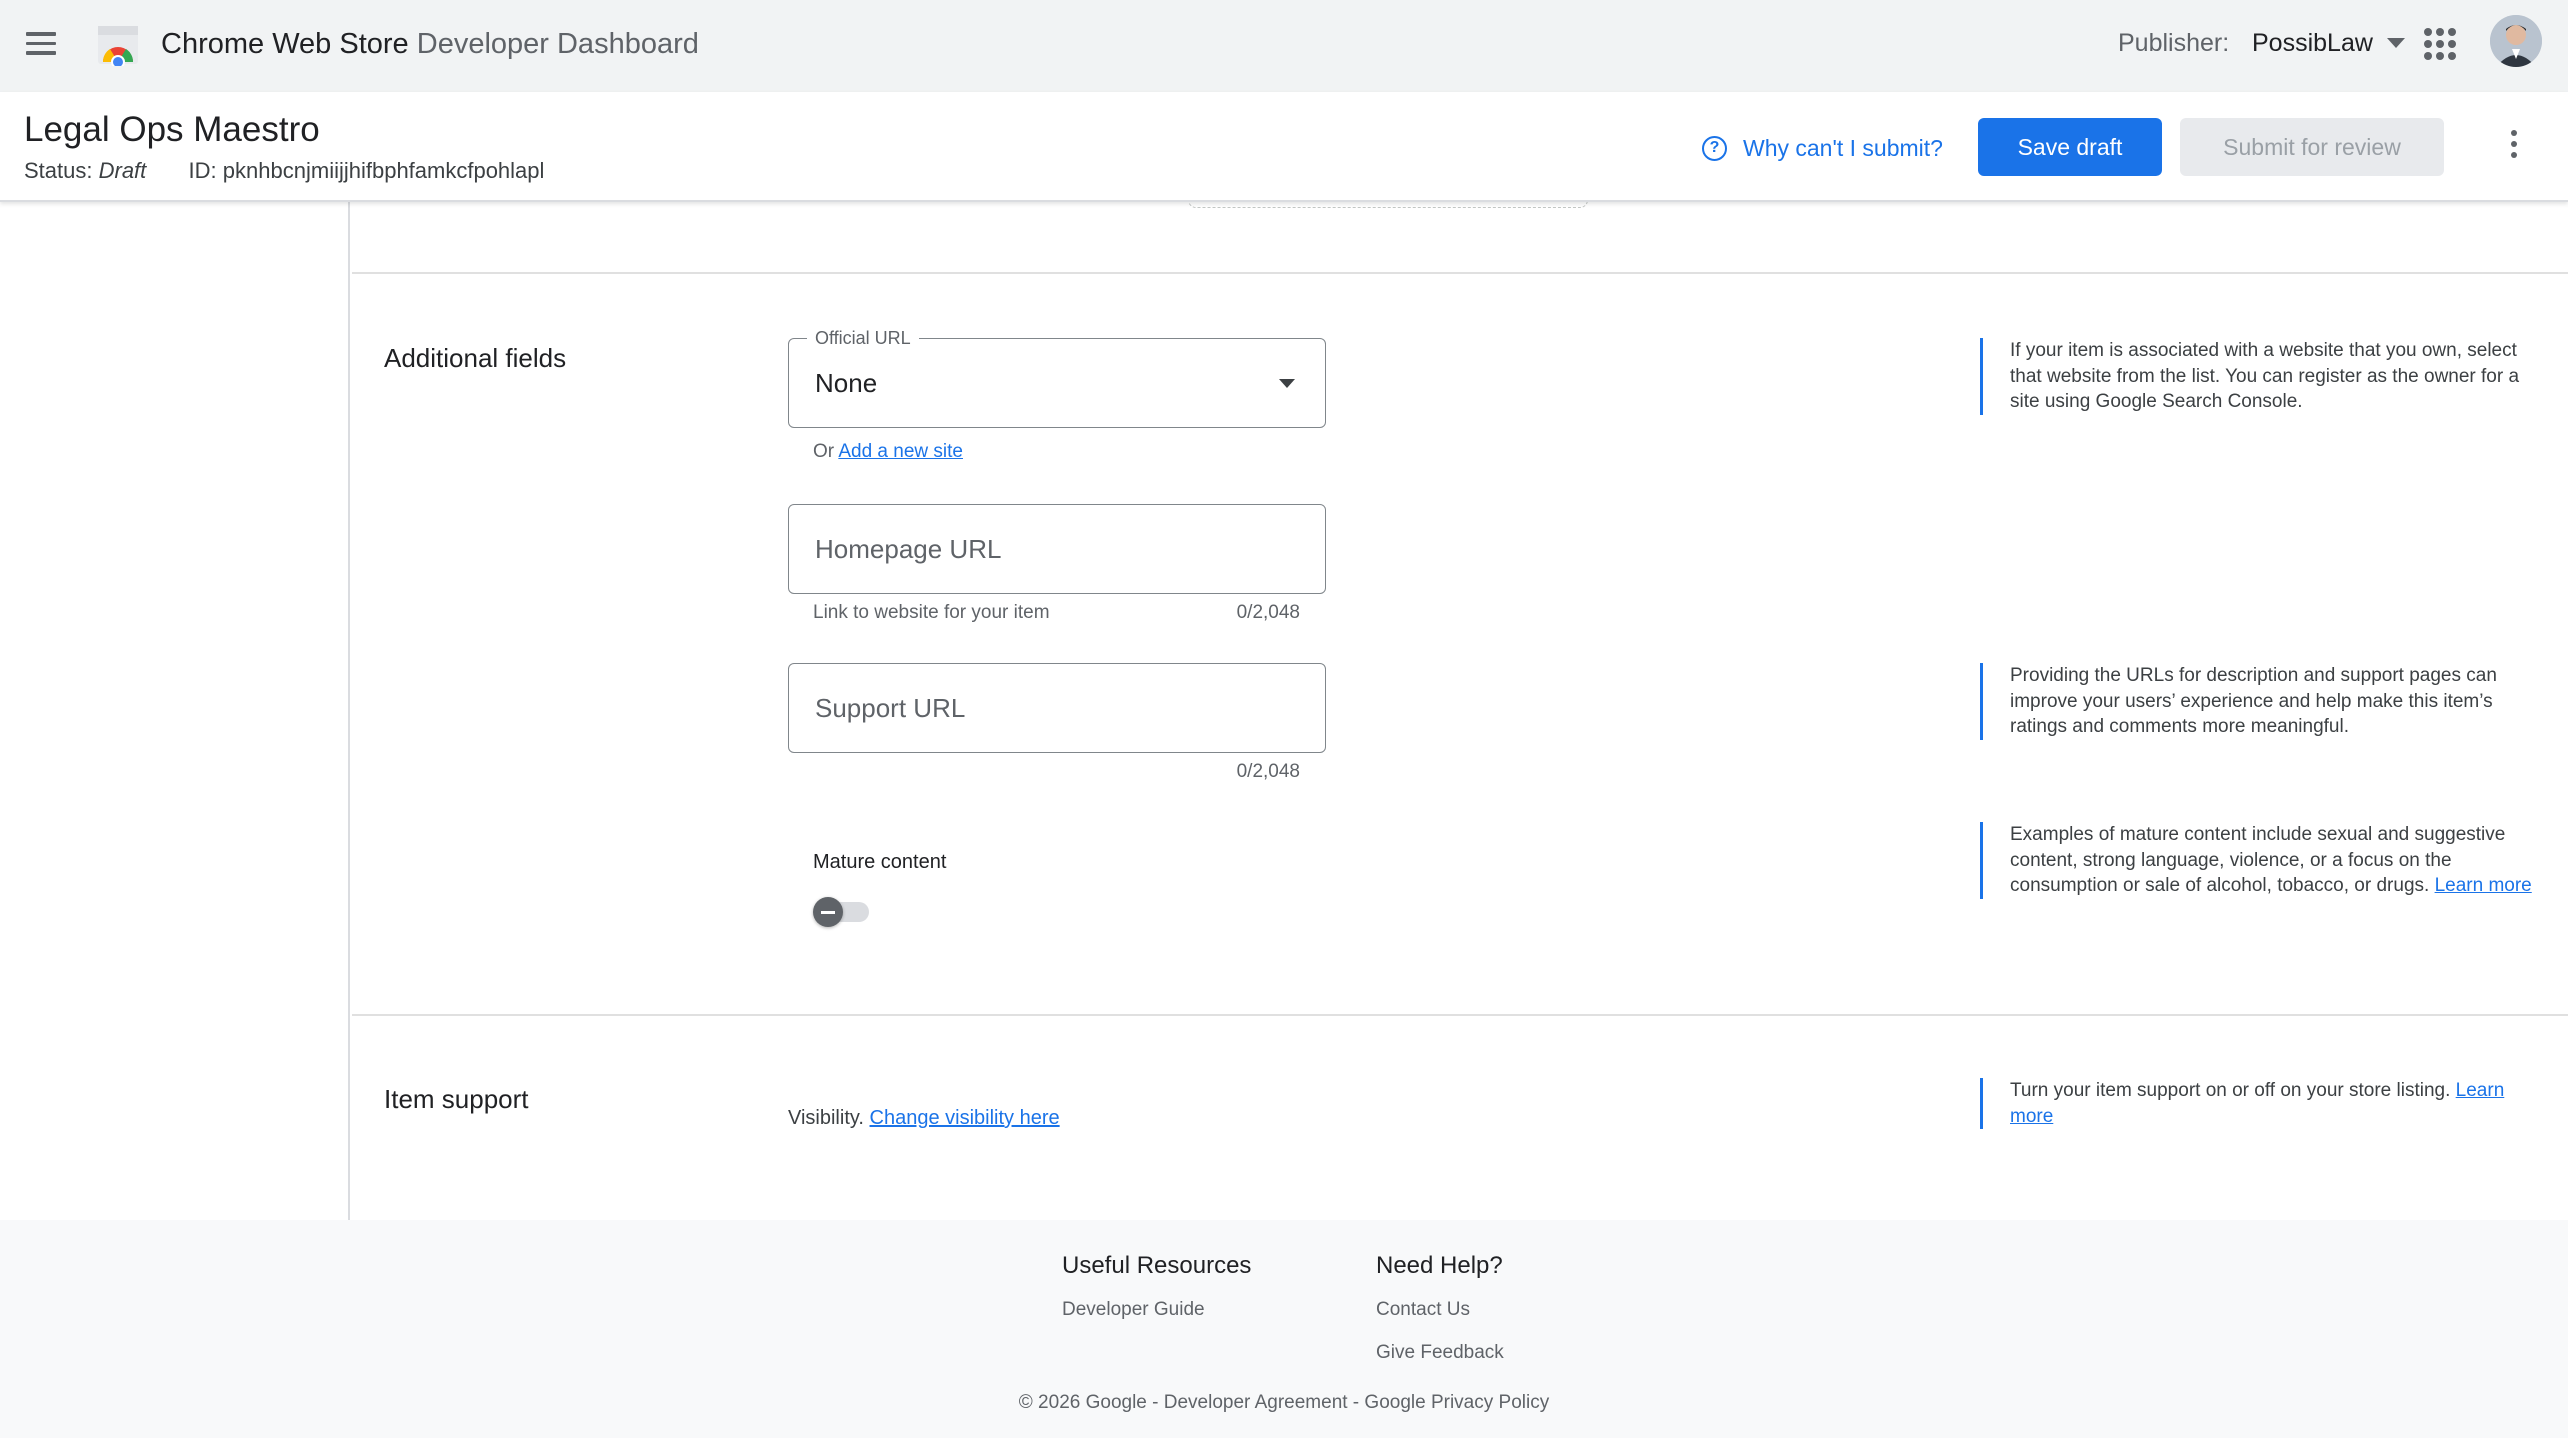 The height and width of the screenshot is (1438, 2568). What do you see at coordinates (1057, 708) in the screenshot?
I see `support-url-input: Support URL` at bounding box center [1057, 708].